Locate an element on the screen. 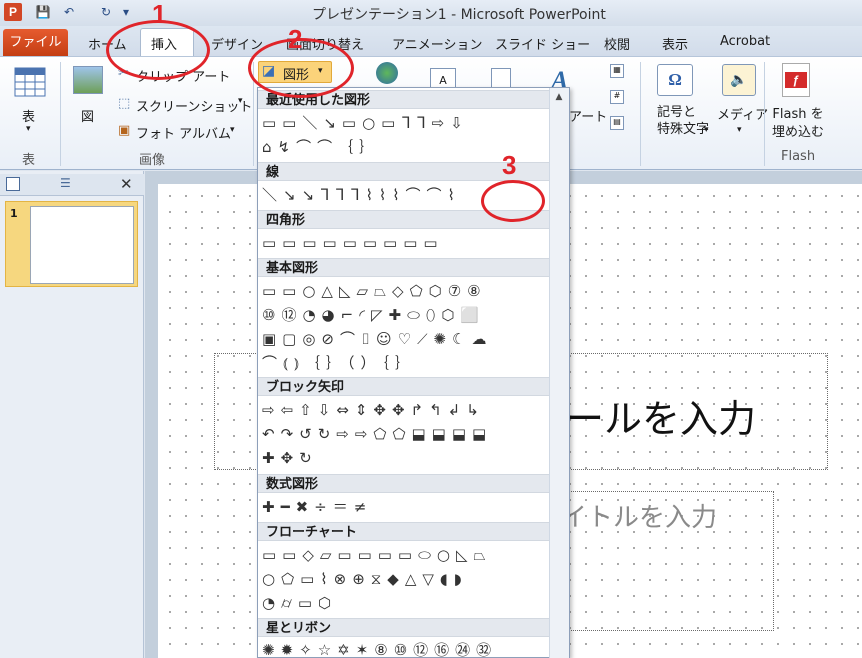 The height and width of the screenshot is (658, 862). slides-tab-icon is located at coordinates (13, 184).